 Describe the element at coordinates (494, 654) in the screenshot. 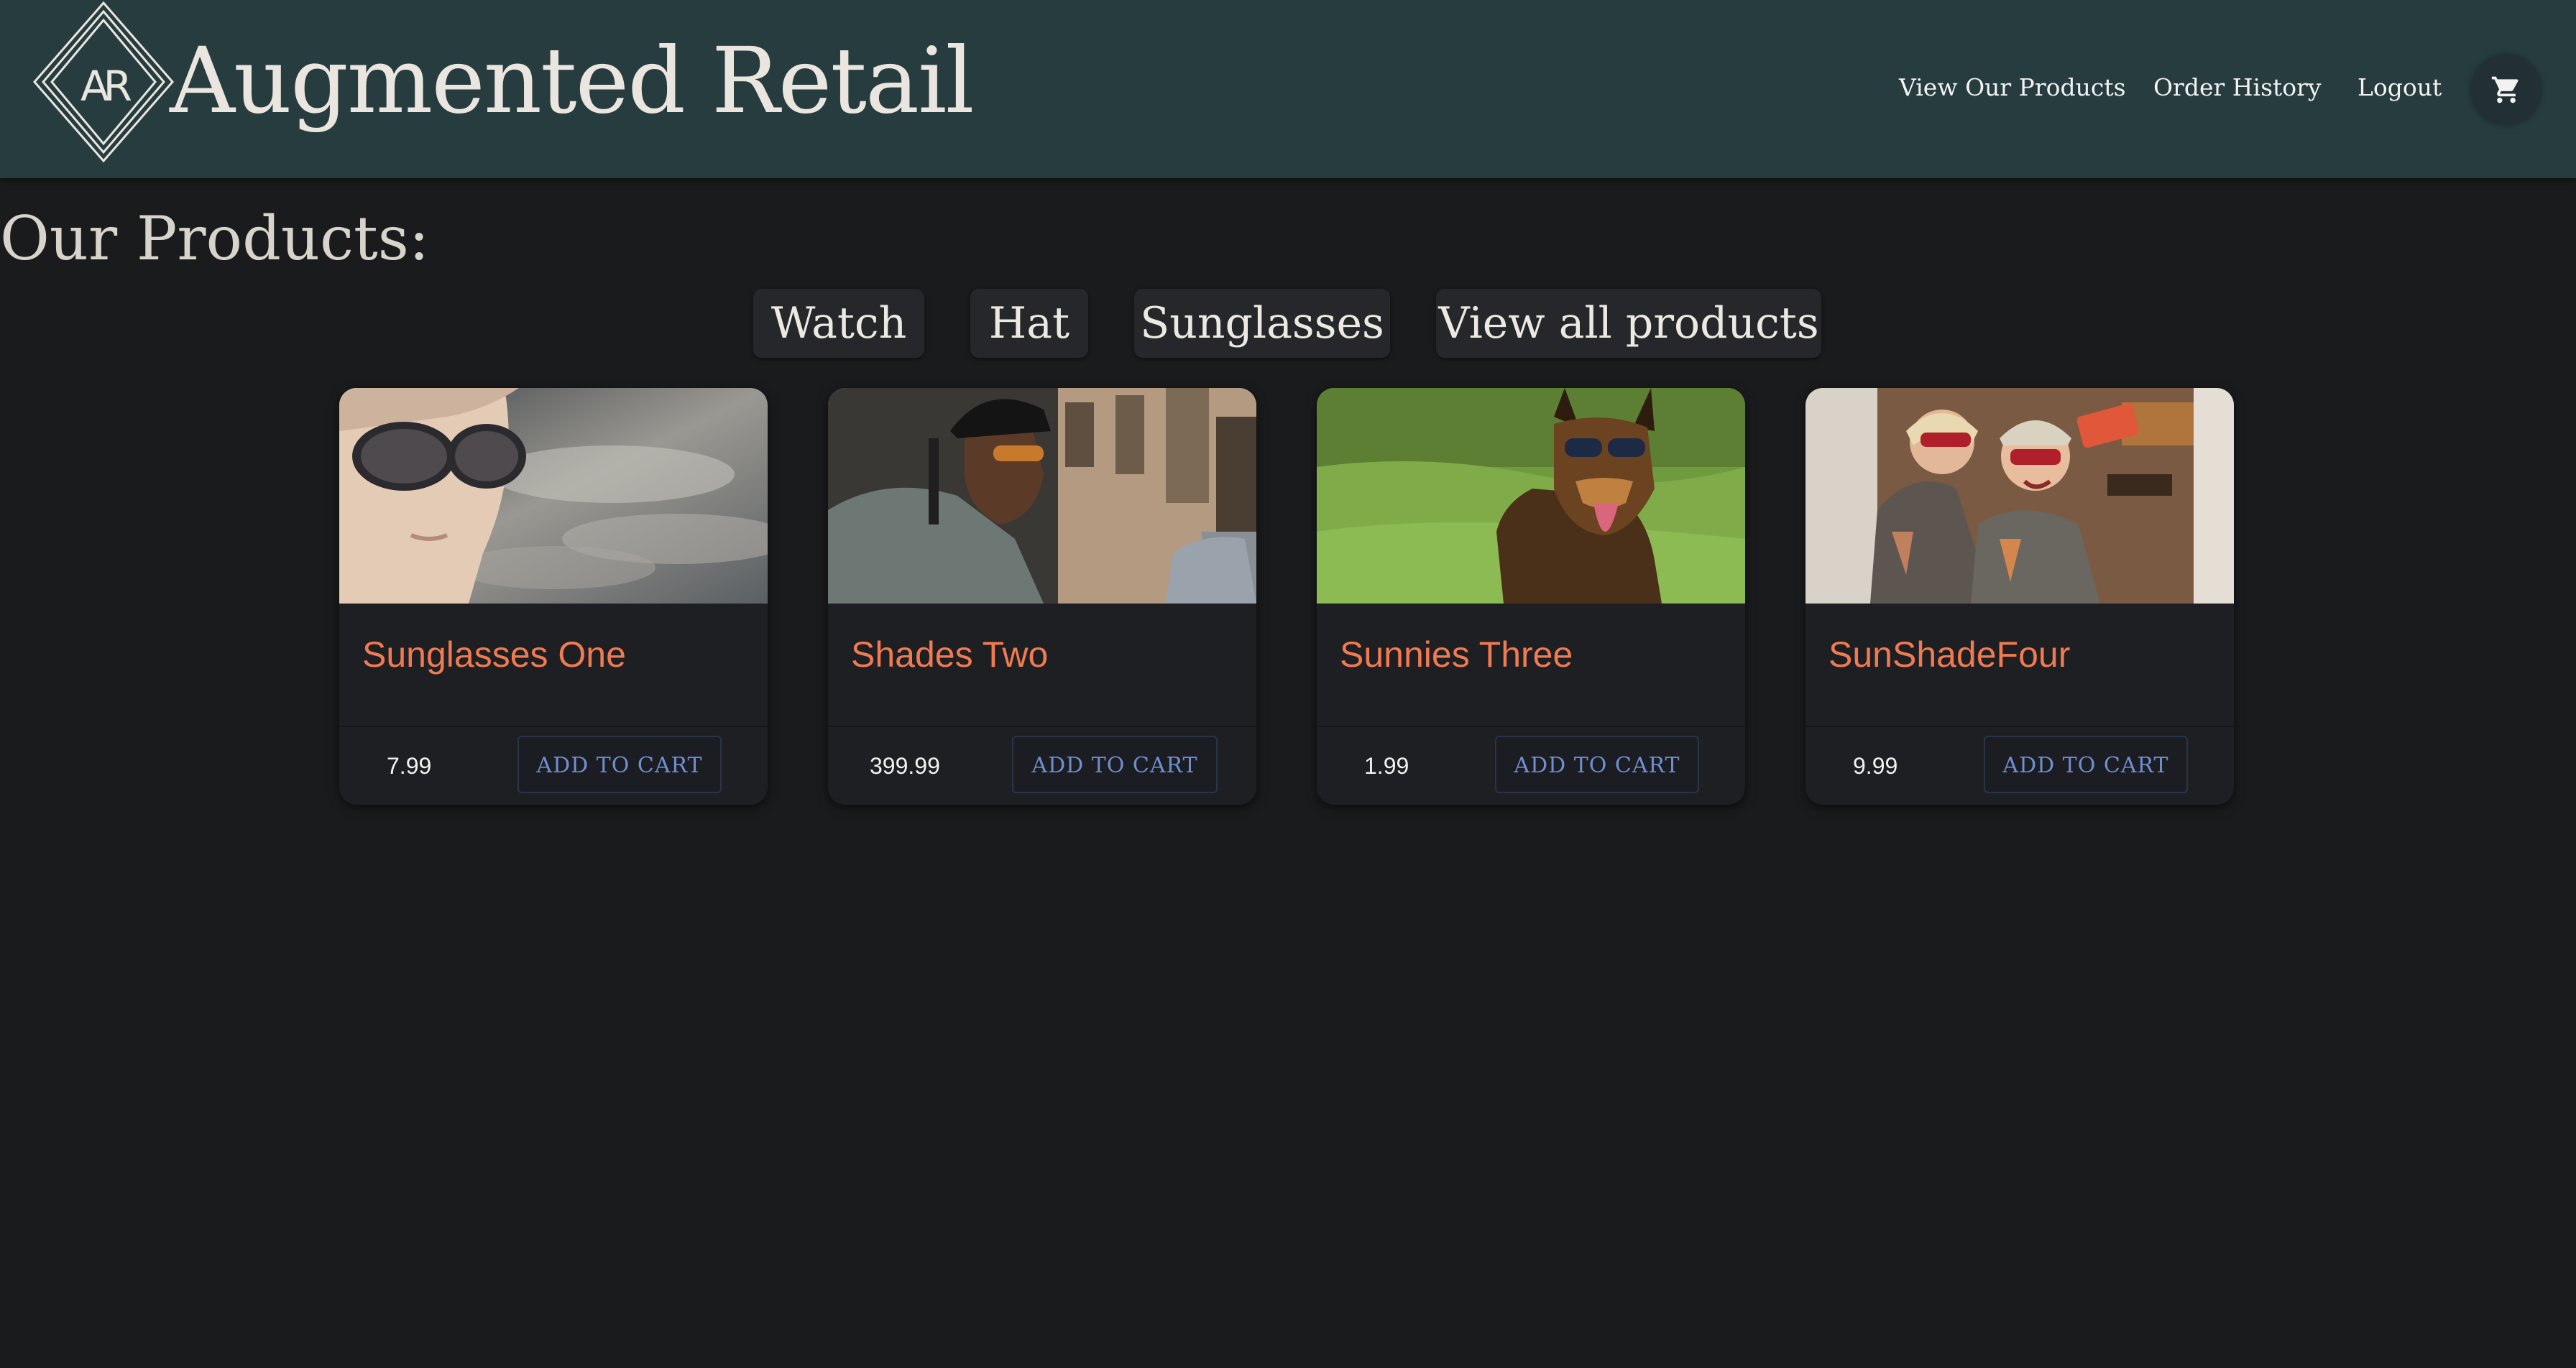

I see `product-title: Sunglasses One` at that location.